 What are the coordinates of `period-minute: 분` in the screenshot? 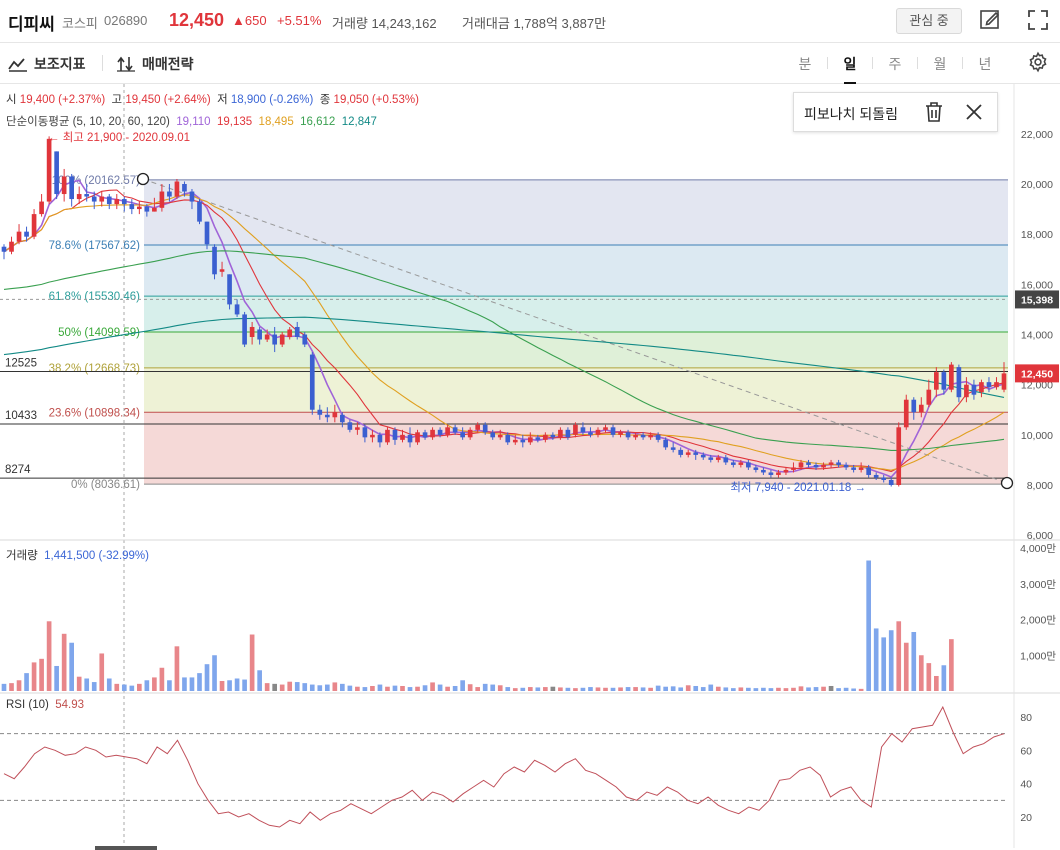 It's located at (805, 64).